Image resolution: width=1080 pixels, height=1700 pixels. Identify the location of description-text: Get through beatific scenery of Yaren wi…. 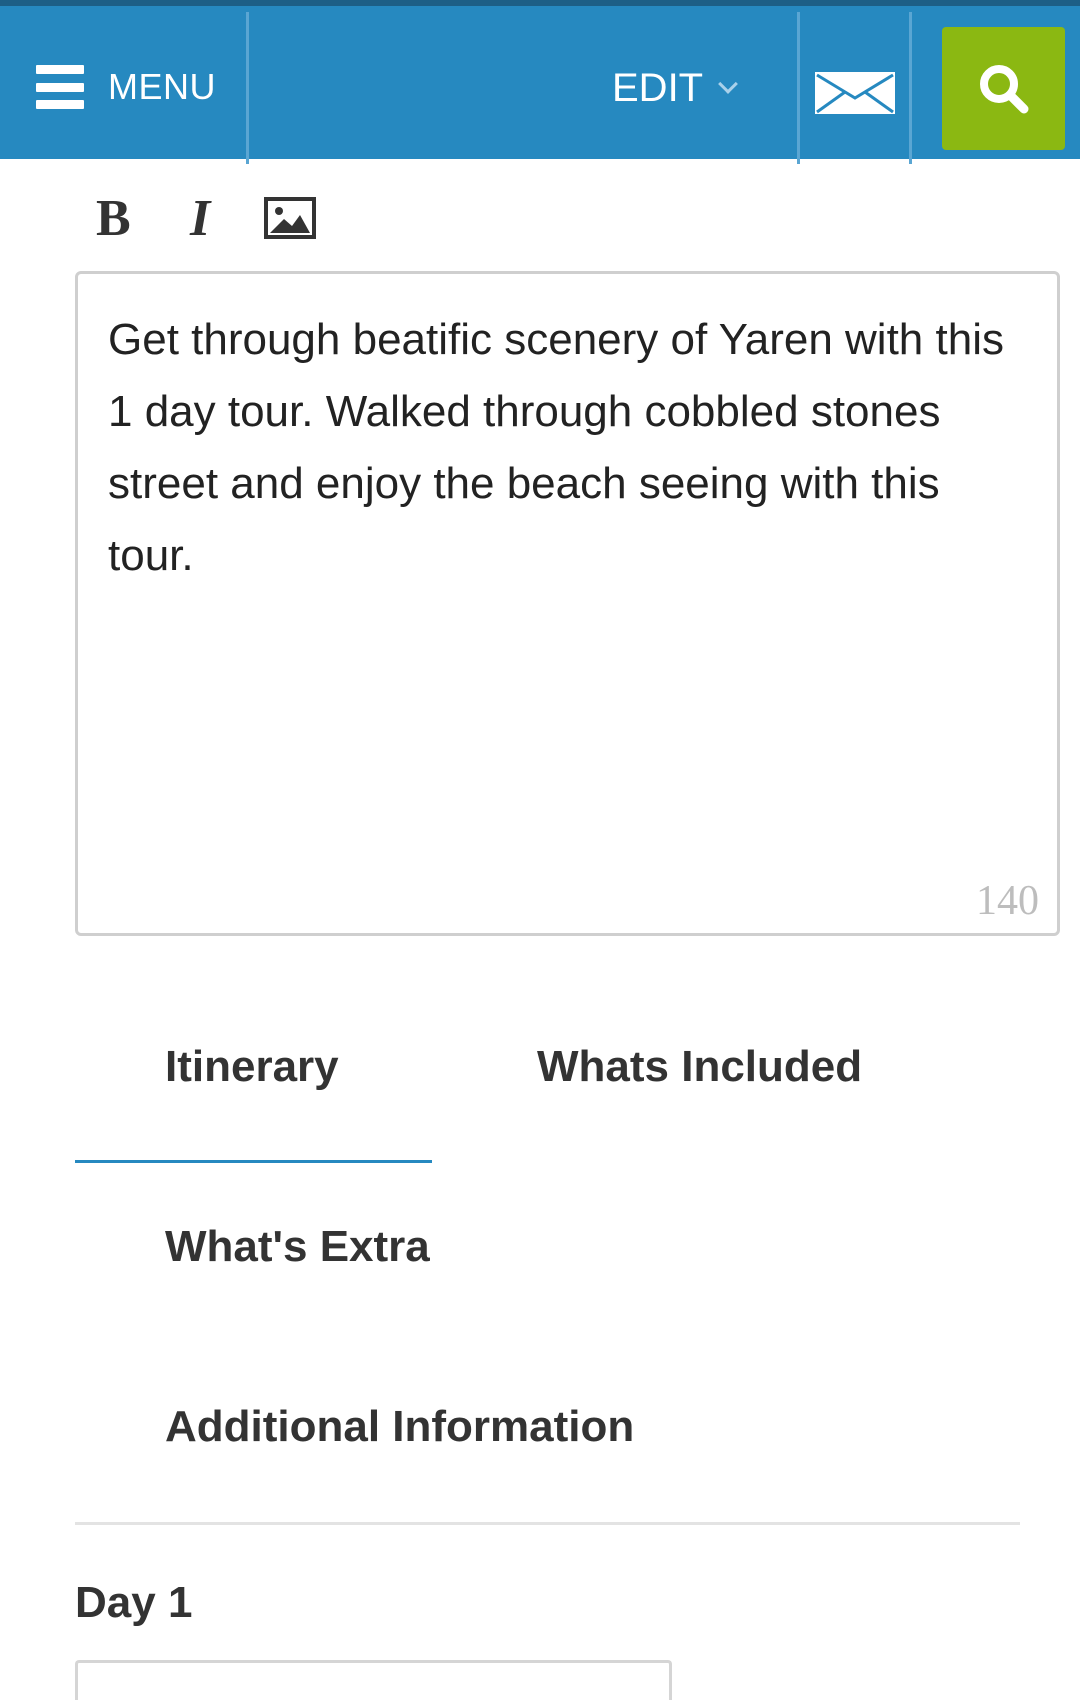
(567, 448).